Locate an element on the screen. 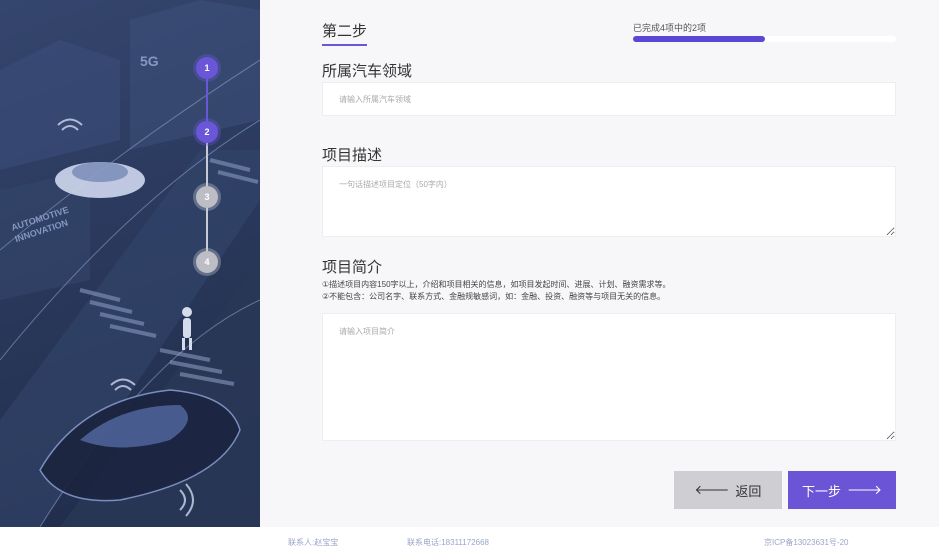 The height and width of the screenshot is (556, 939). step-number: 1 is located at coordinates (207, 68).